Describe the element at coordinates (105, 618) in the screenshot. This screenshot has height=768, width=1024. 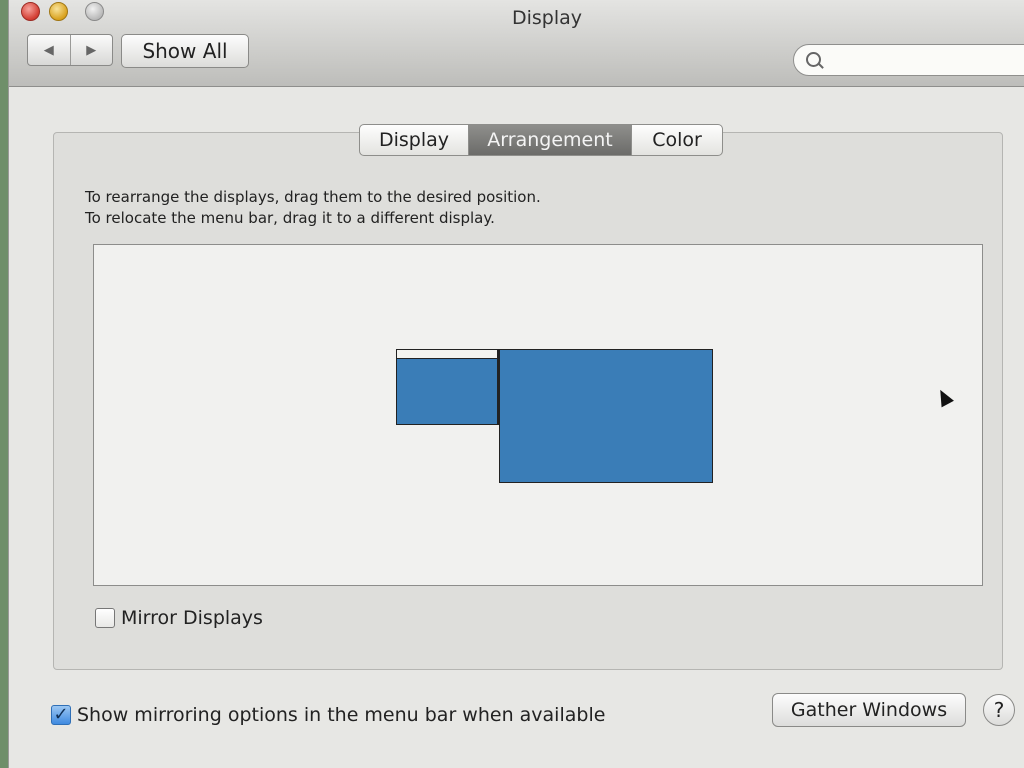
I see `mirror-displays-checkbox` at that location.